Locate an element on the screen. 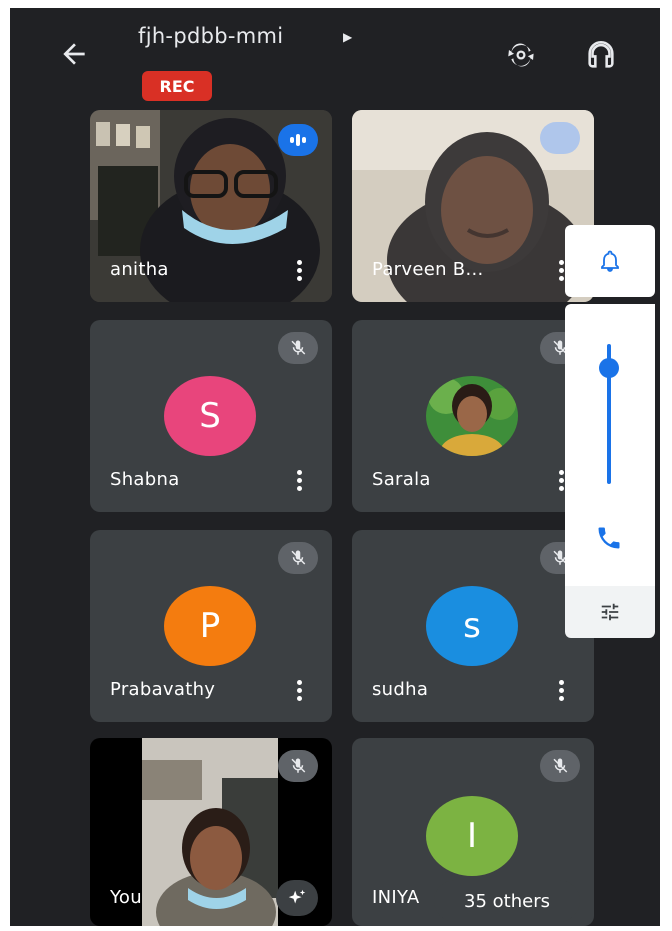  participant-name: sudha is located at coordinates (400, 689).